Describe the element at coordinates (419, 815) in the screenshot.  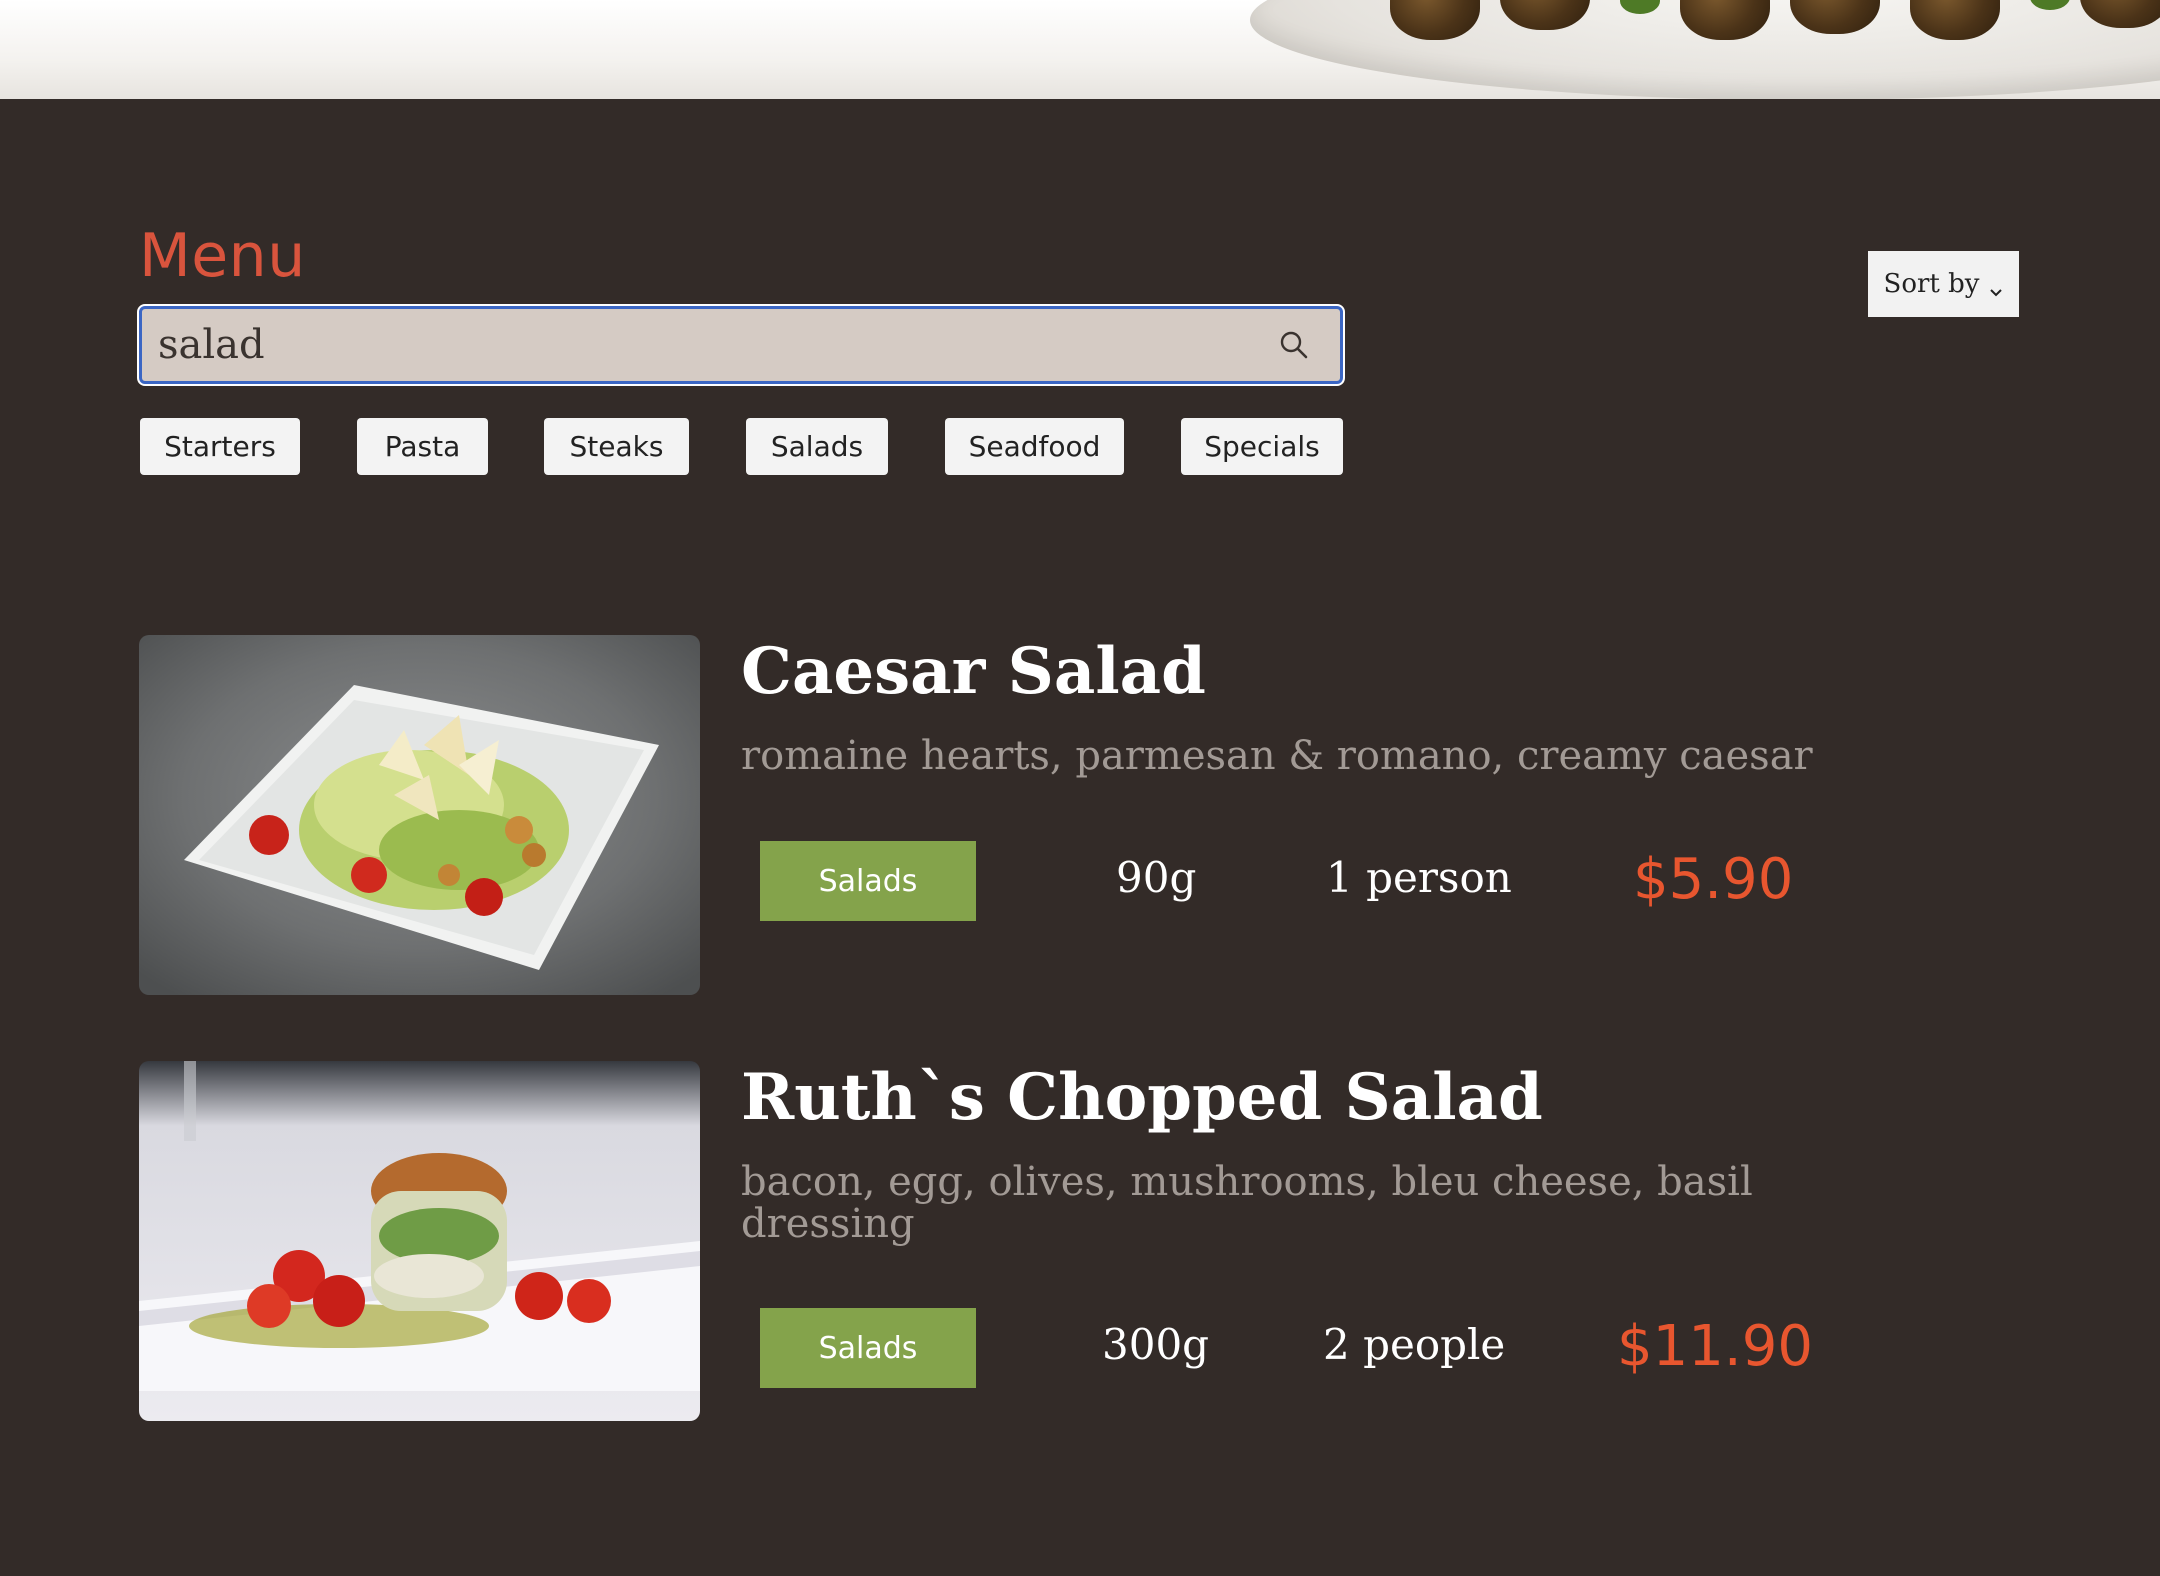
I see `caesar-salad-photo` at that location.